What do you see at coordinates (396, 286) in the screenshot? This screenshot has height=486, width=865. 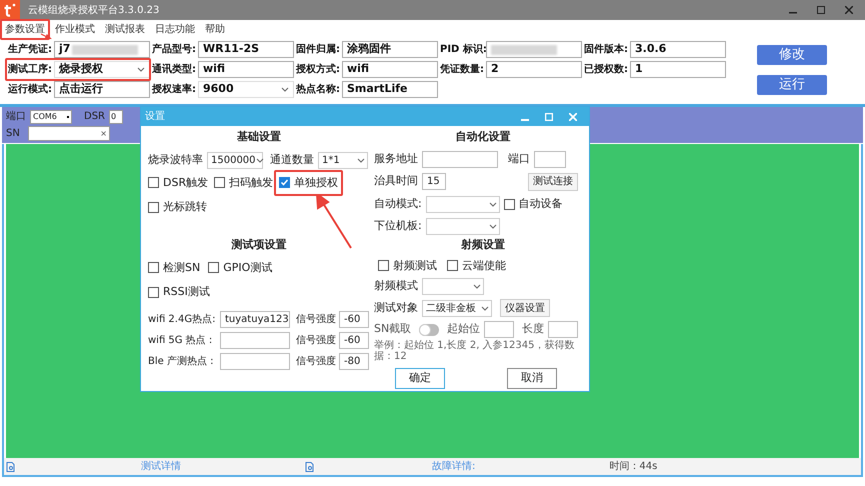 I see `rf-mode-label: 射频模式` at bounding box center [396, 286].